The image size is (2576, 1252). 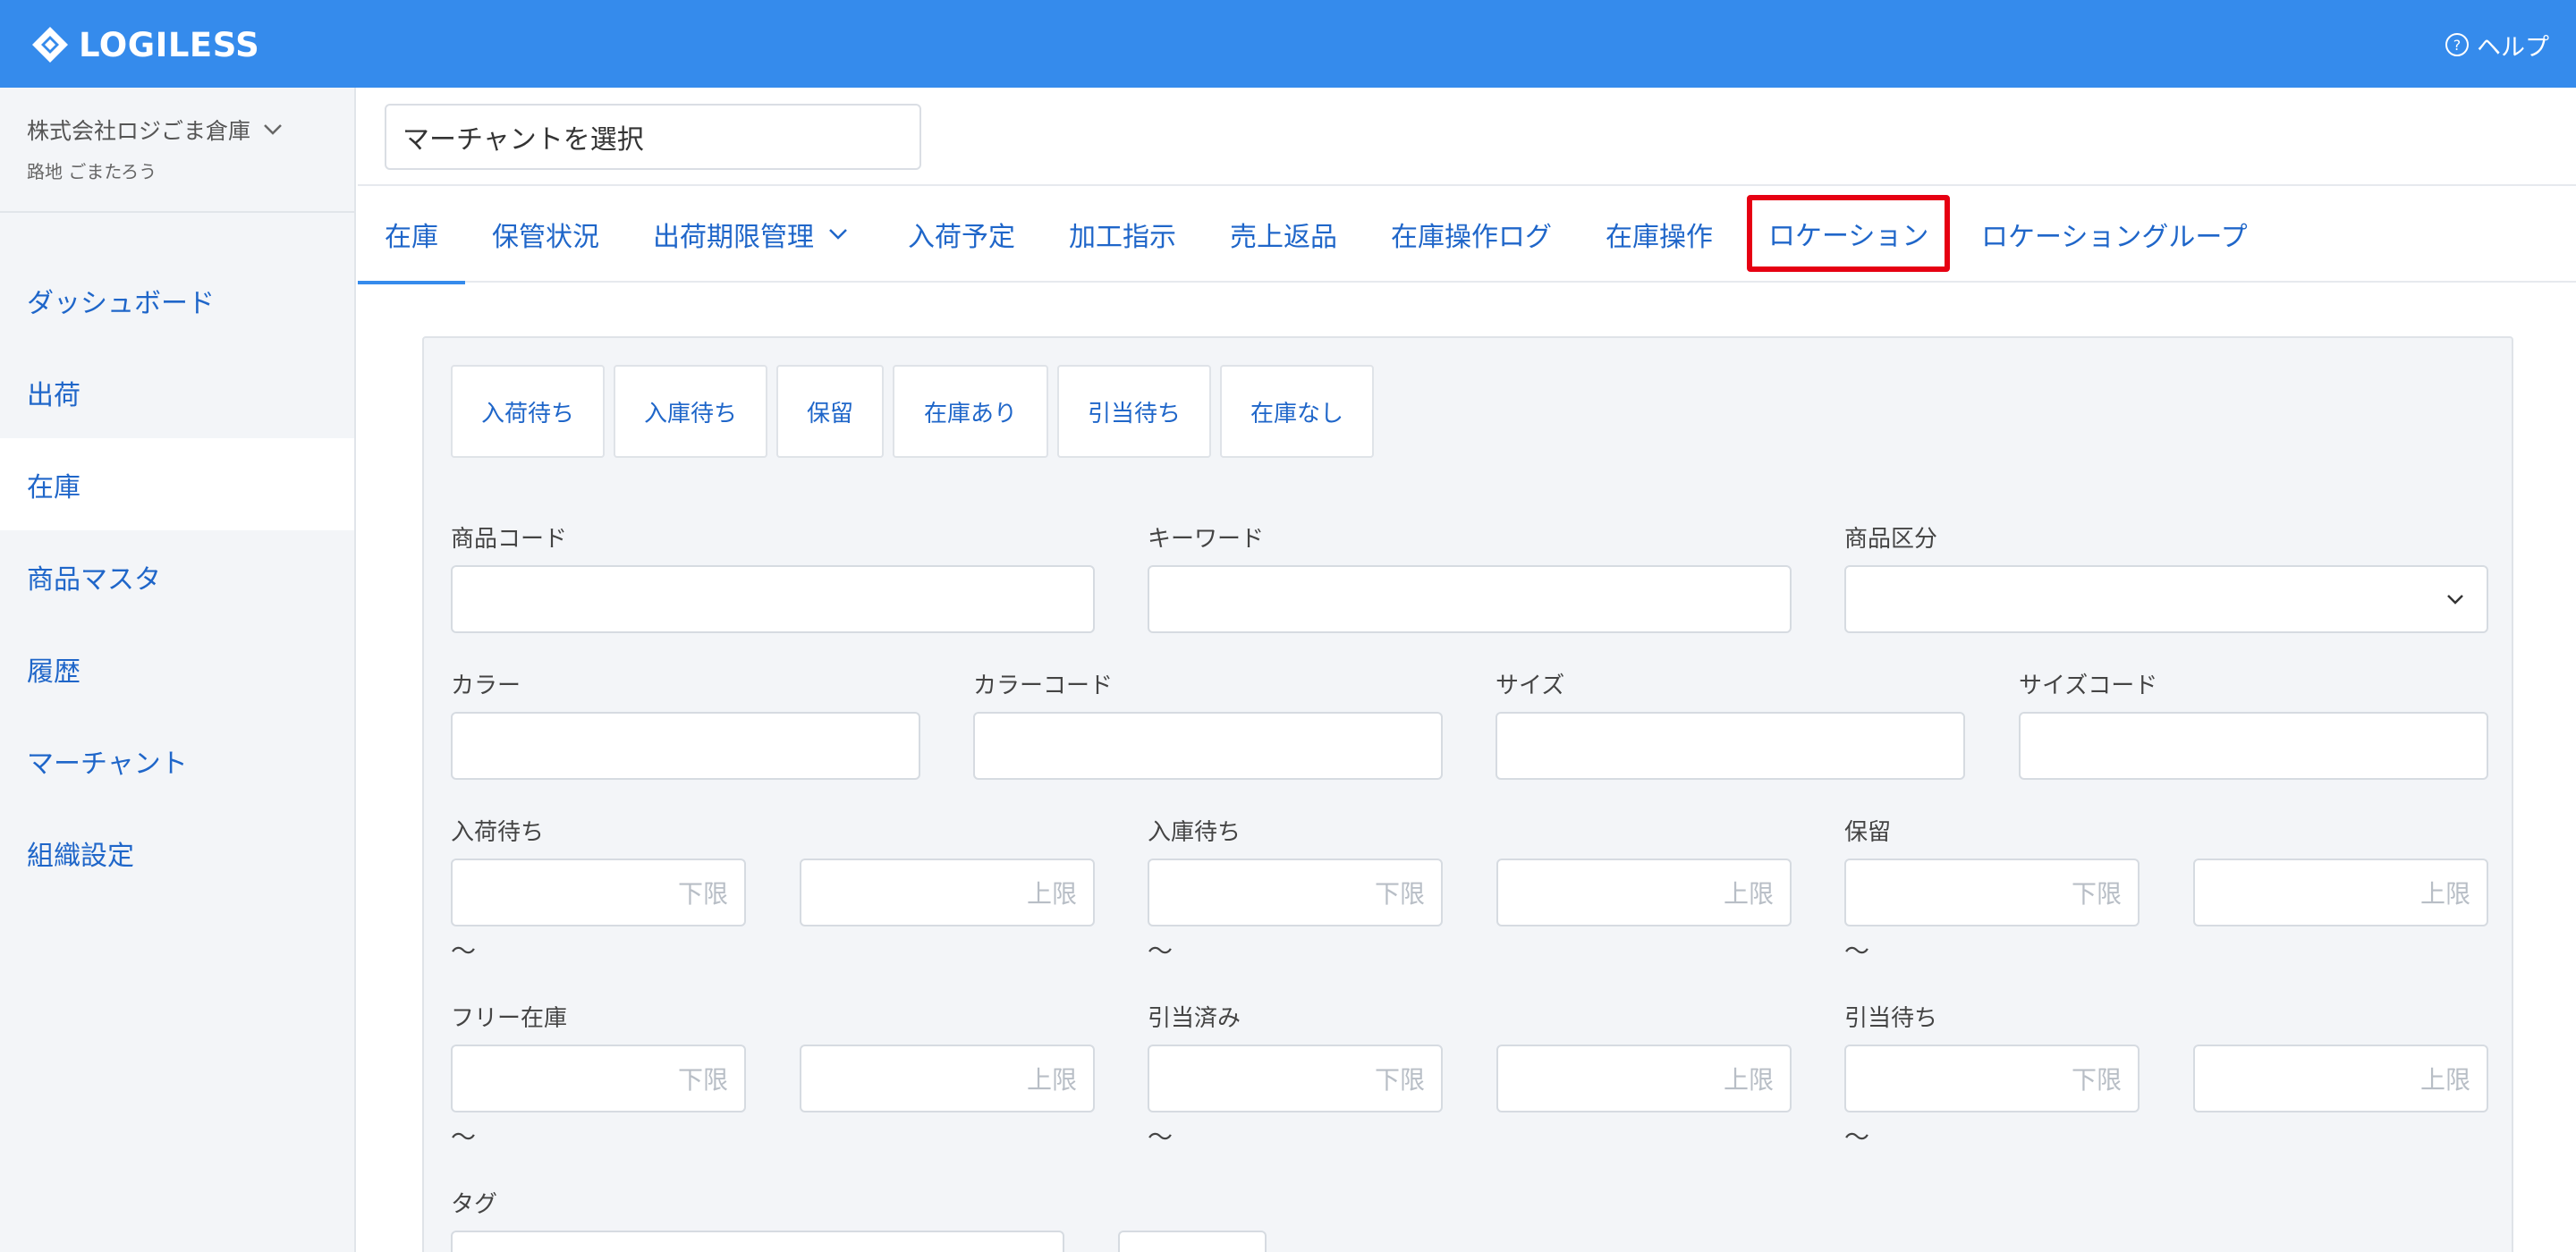 I want to click on filter-out-of-stock-button: 在庫なし, so click(x=1297, y=412).